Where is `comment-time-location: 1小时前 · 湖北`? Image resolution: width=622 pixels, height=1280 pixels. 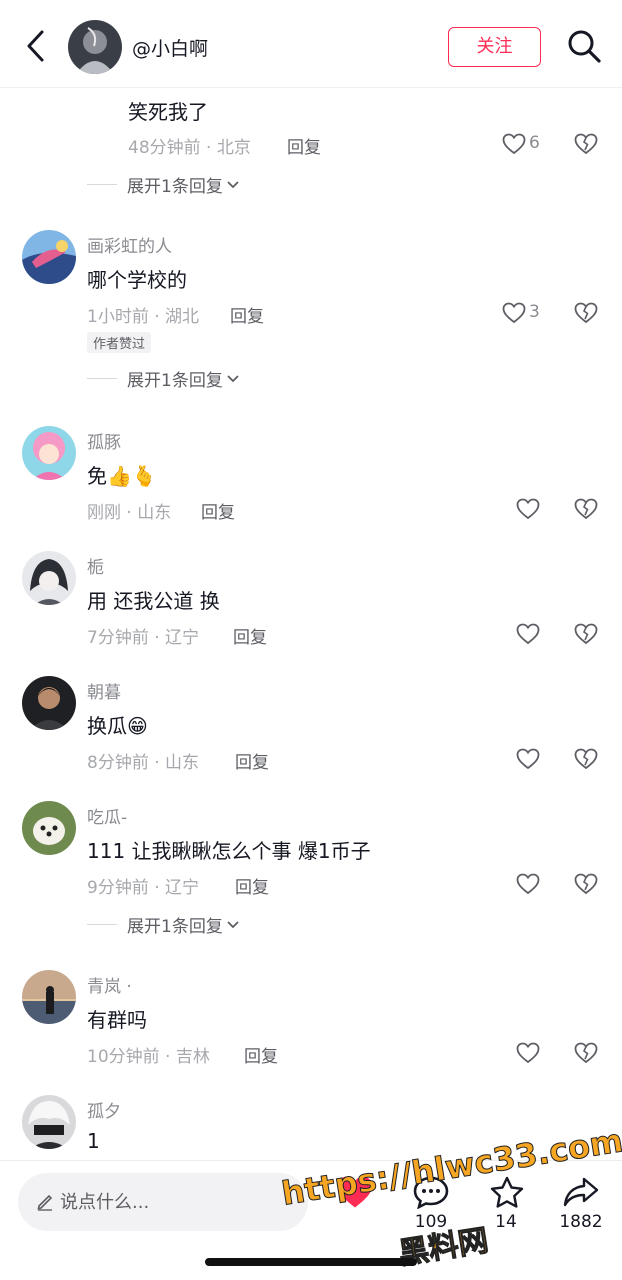 comment-time-location: 1小时前 · 湖北 is located at coordinates (143, 317).